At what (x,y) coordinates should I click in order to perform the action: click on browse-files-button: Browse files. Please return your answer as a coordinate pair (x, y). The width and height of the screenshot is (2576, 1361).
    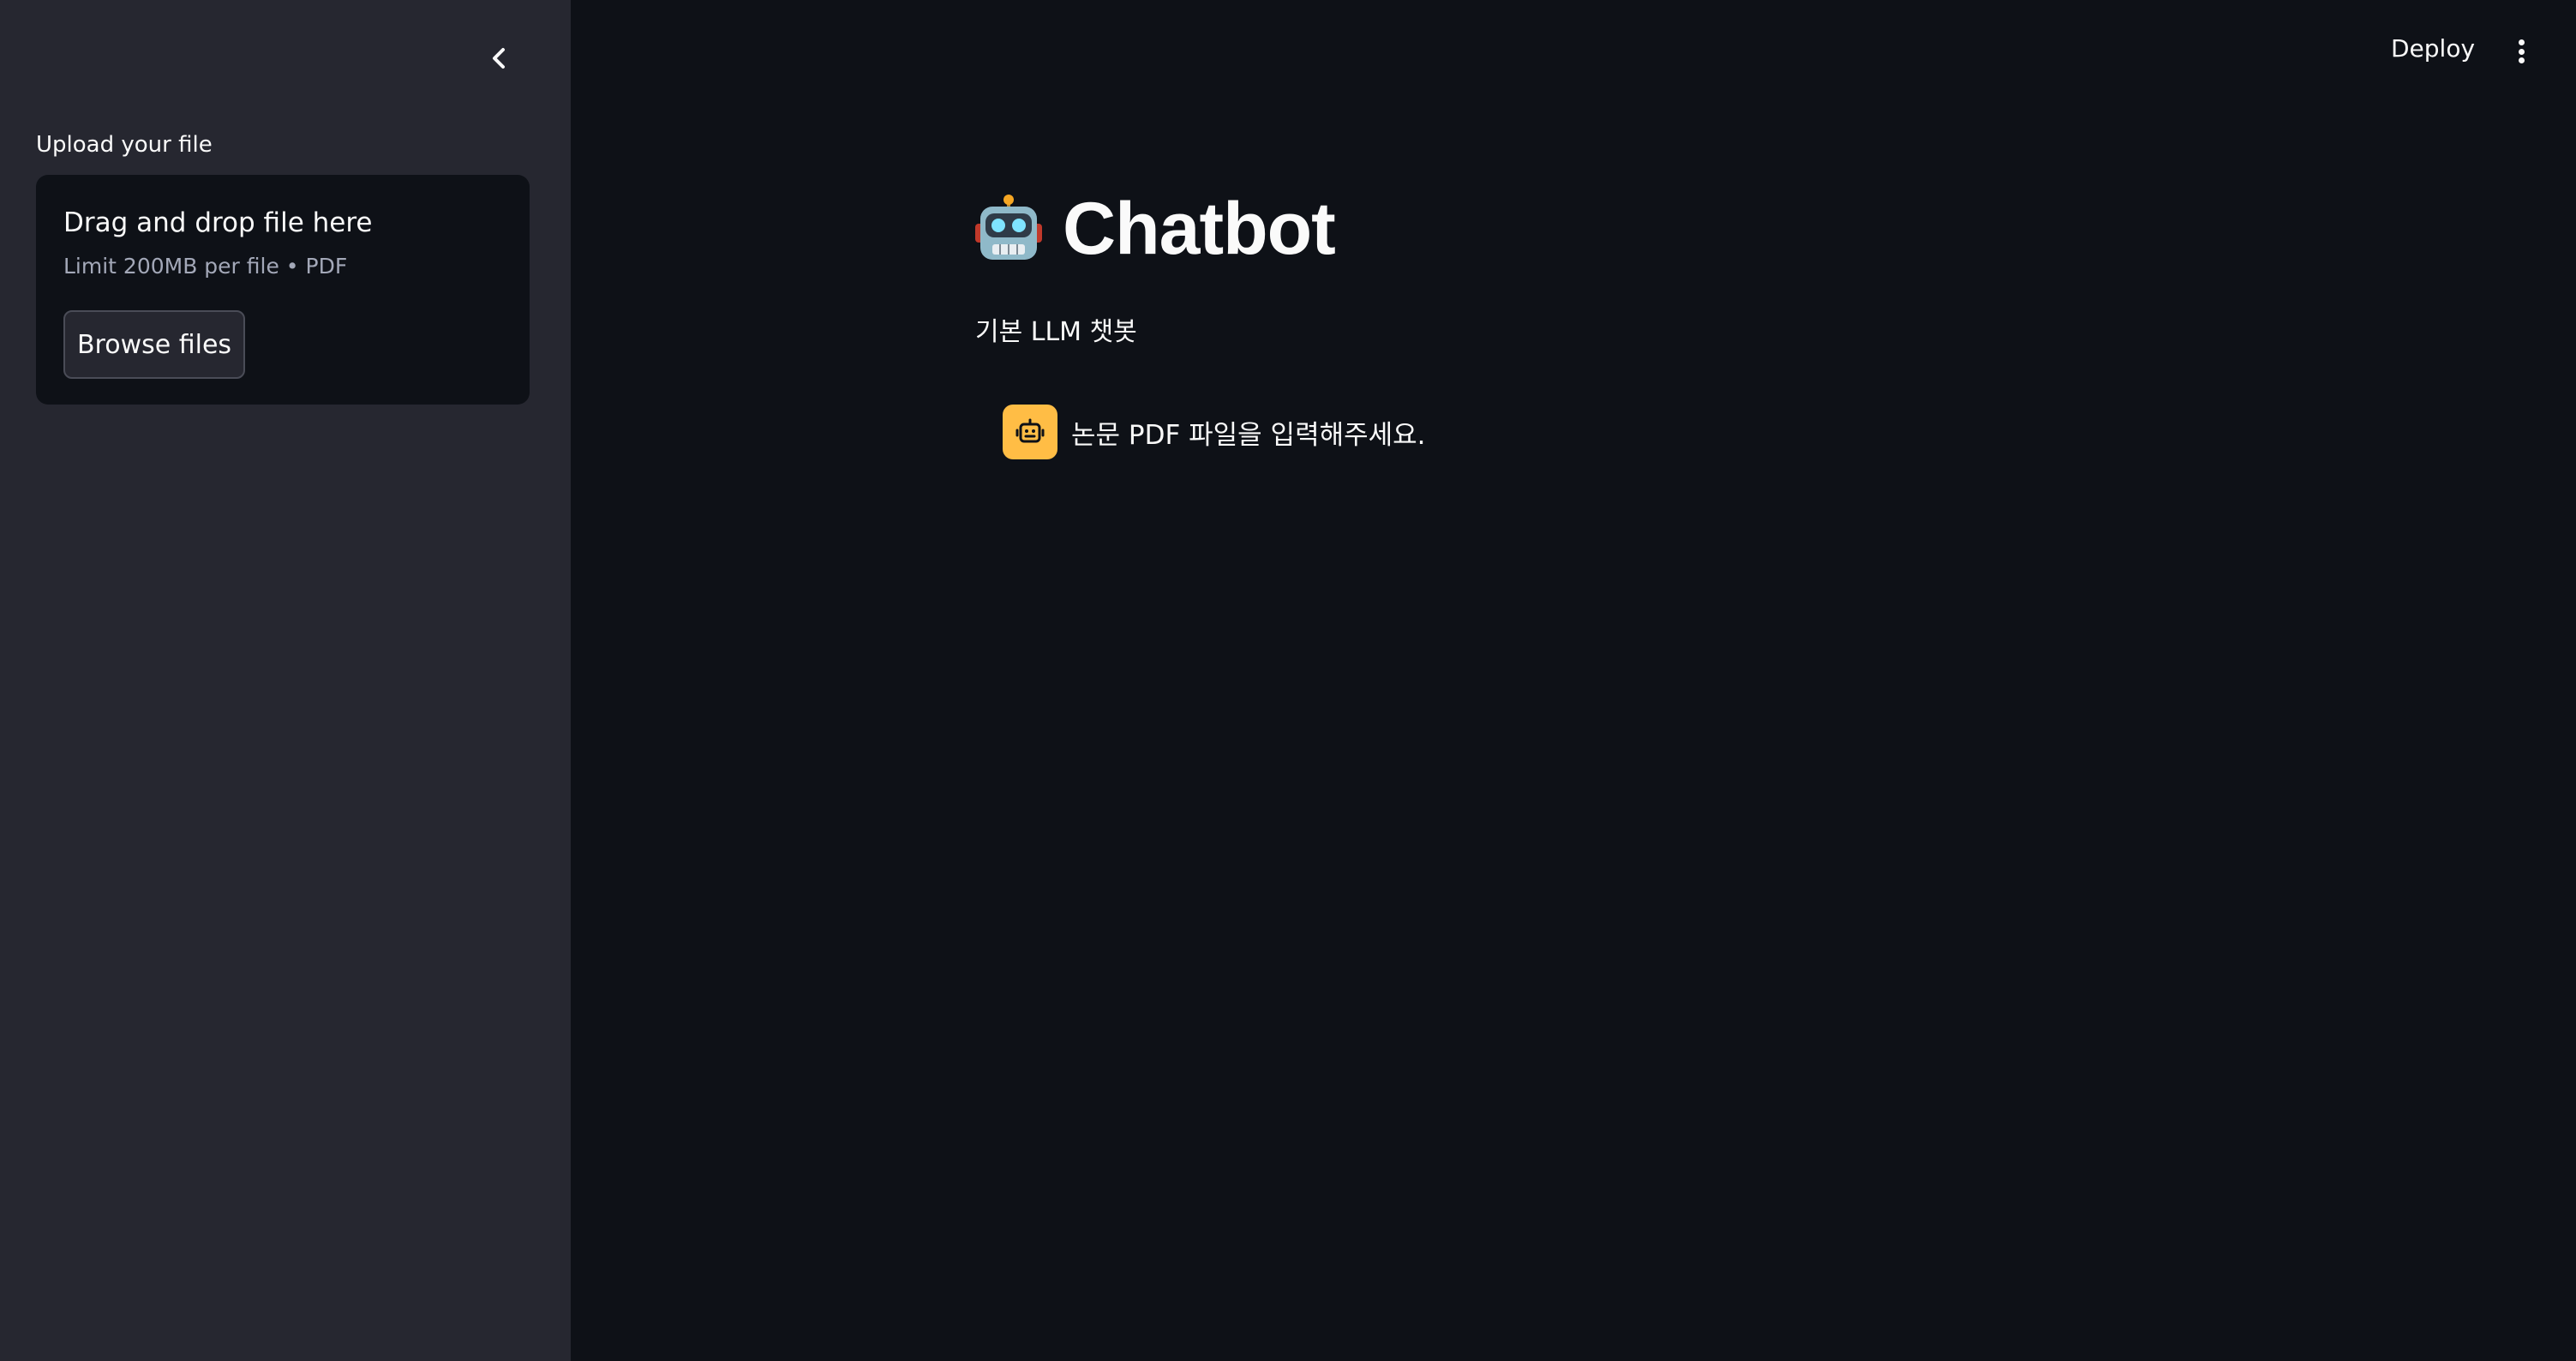
    Looking at the image, I should click on (154, 345).